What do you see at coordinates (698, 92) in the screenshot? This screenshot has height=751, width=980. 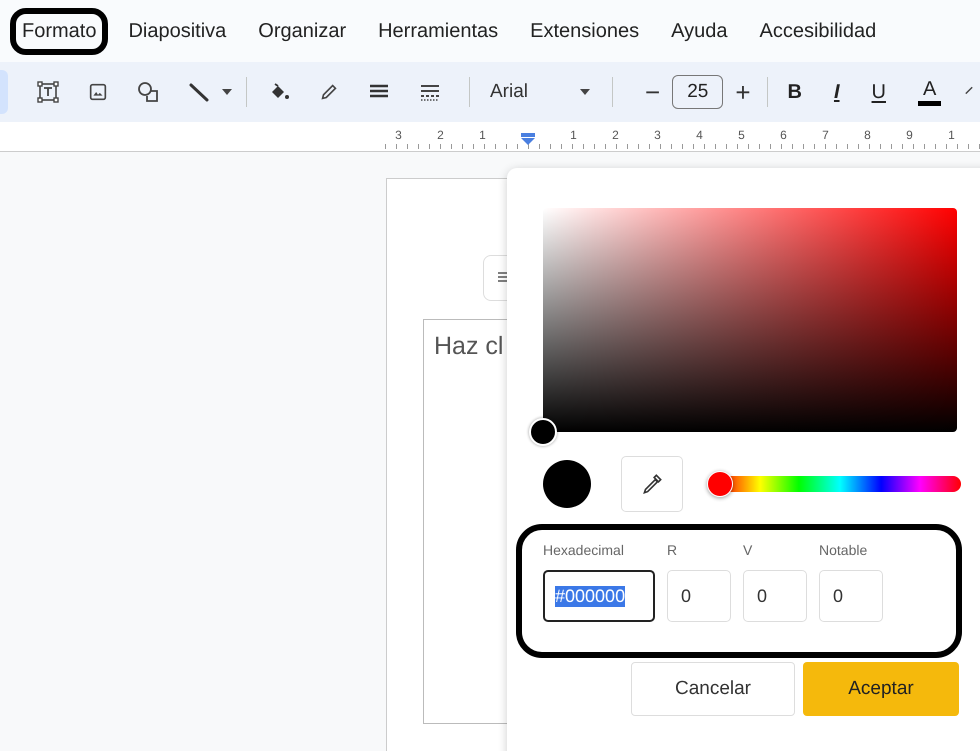 I see `font-size-field: 25` at bounding box center [698, 92].